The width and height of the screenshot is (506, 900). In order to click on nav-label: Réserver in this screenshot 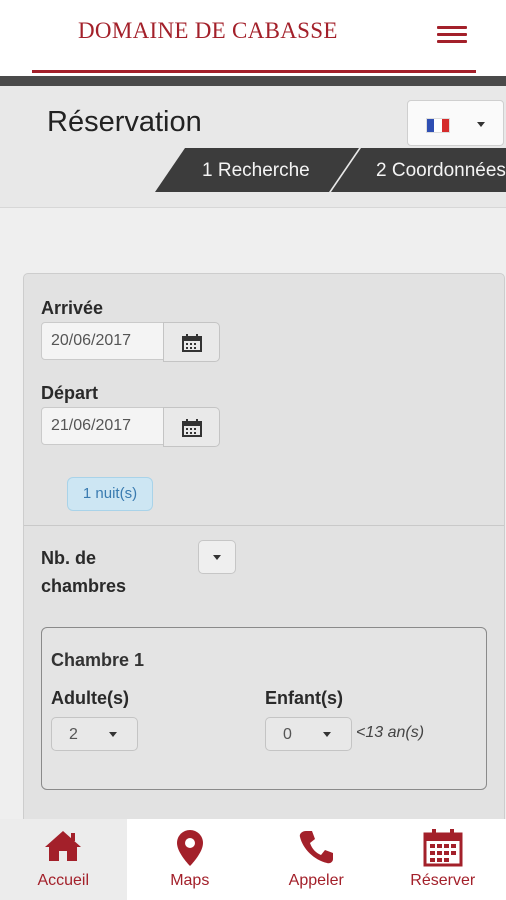, I will do `click(443, 880)`.